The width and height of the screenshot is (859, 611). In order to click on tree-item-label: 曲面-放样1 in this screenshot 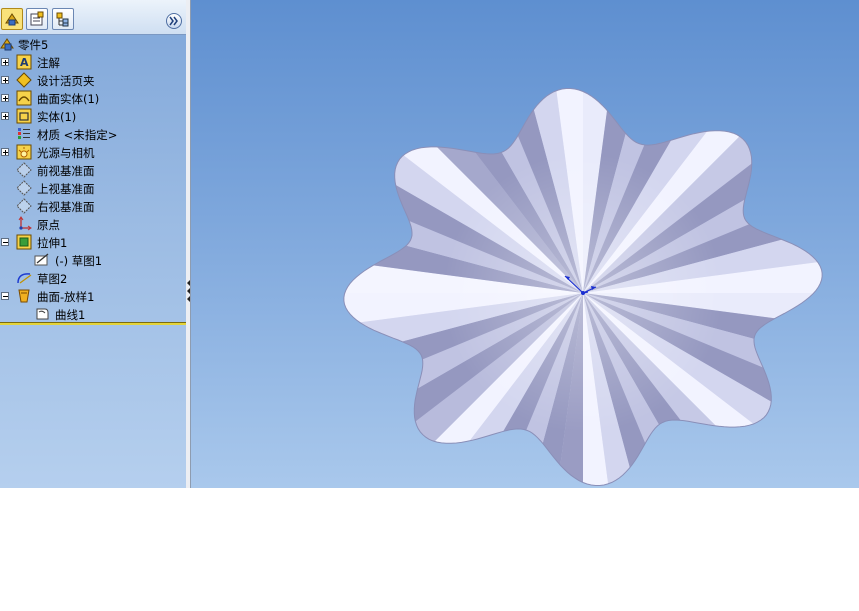, I will do `click(66, 297)`.